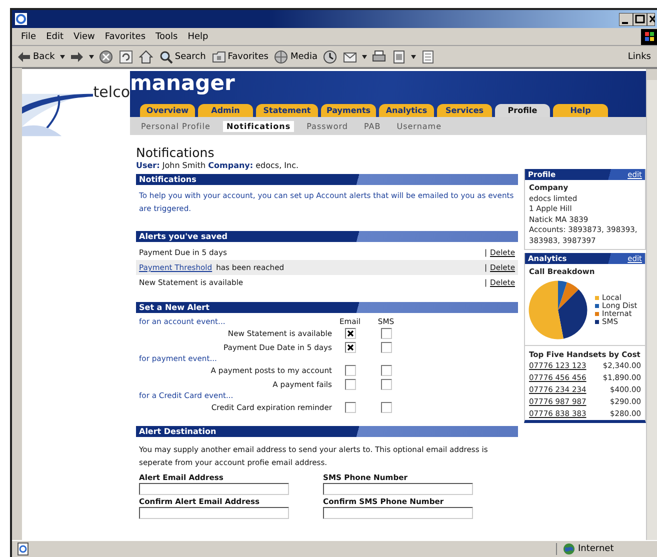 This screenshot has height=557, width=657. I want to click on nav-tab: Services, so click(464, 110).